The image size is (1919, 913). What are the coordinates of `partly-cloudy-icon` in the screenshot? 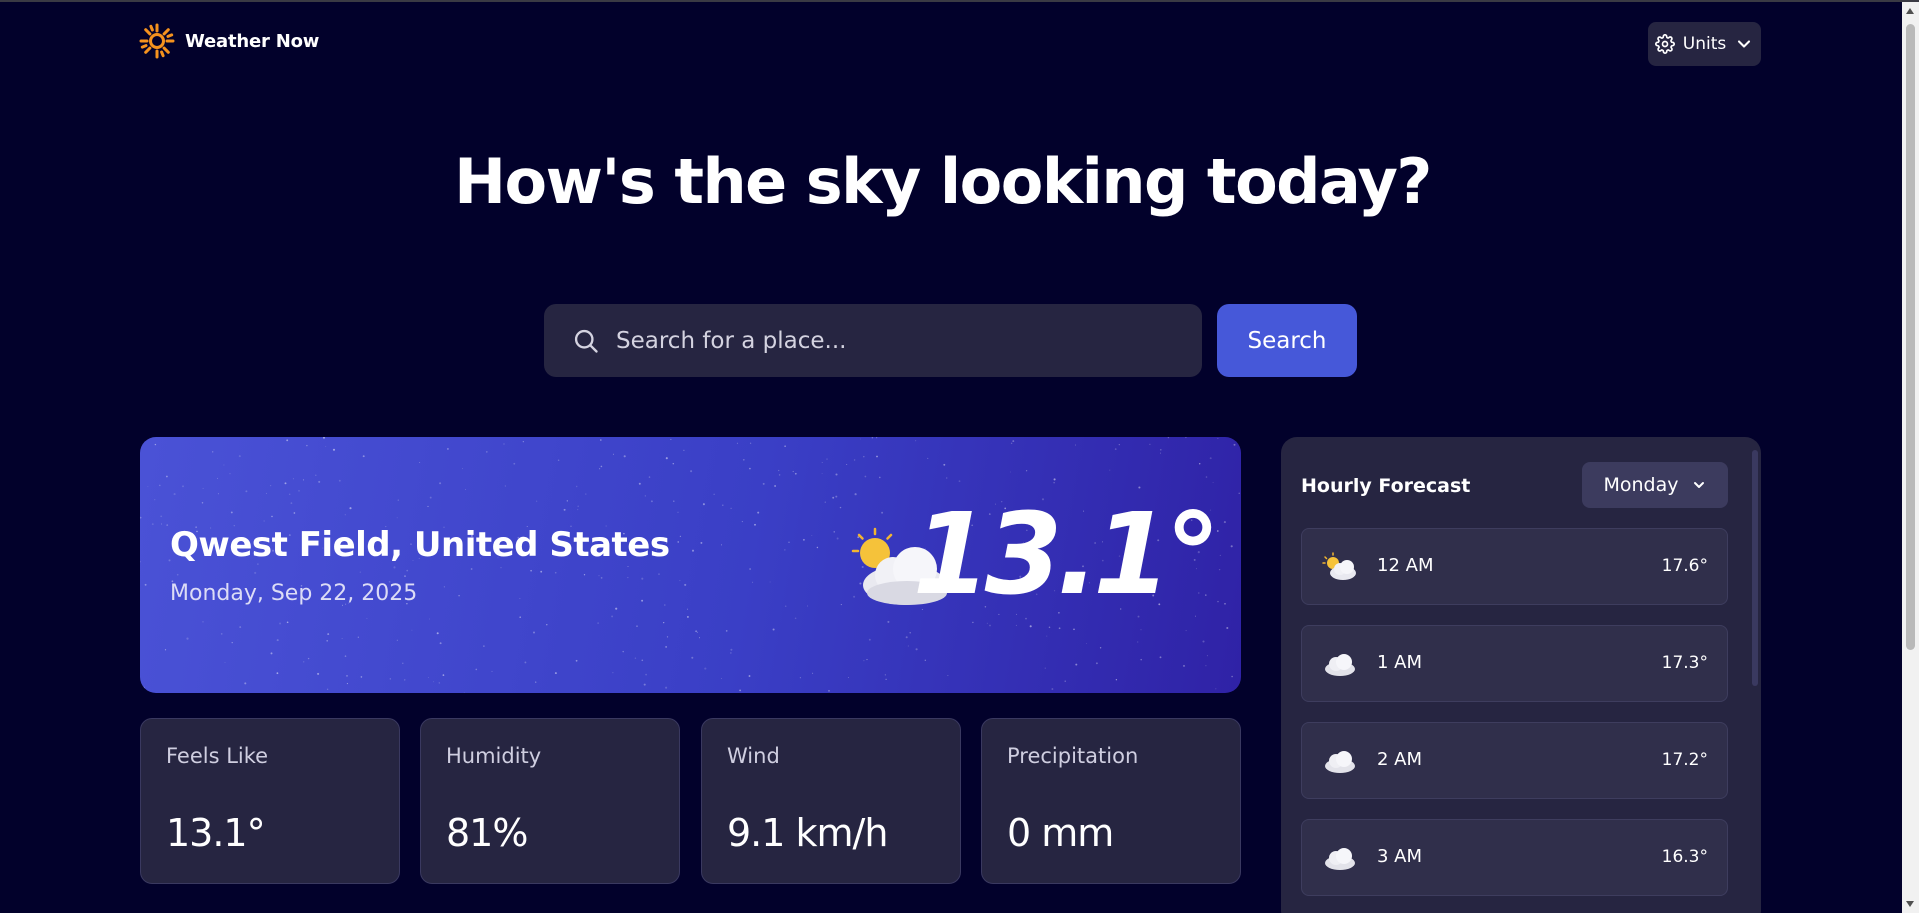 It's located at (1339, 566).